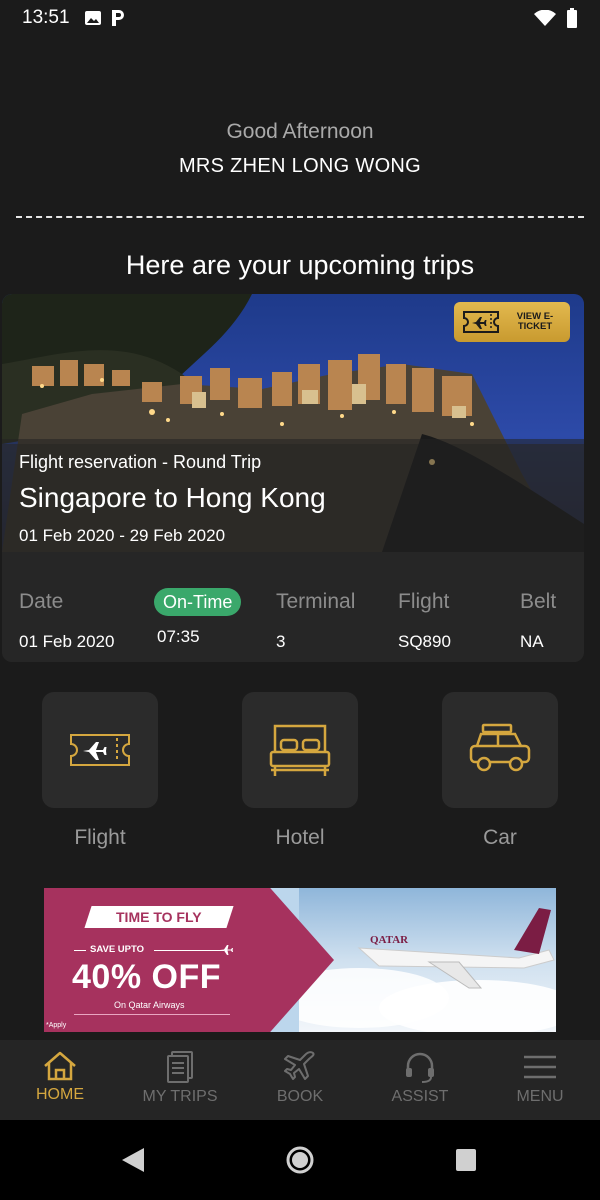 This screenshot has width=600, height=1200. What do you see at coordinates (420, 1067) in the screenshot?
I see `headset-icon` at bounding box center [420, 1067].